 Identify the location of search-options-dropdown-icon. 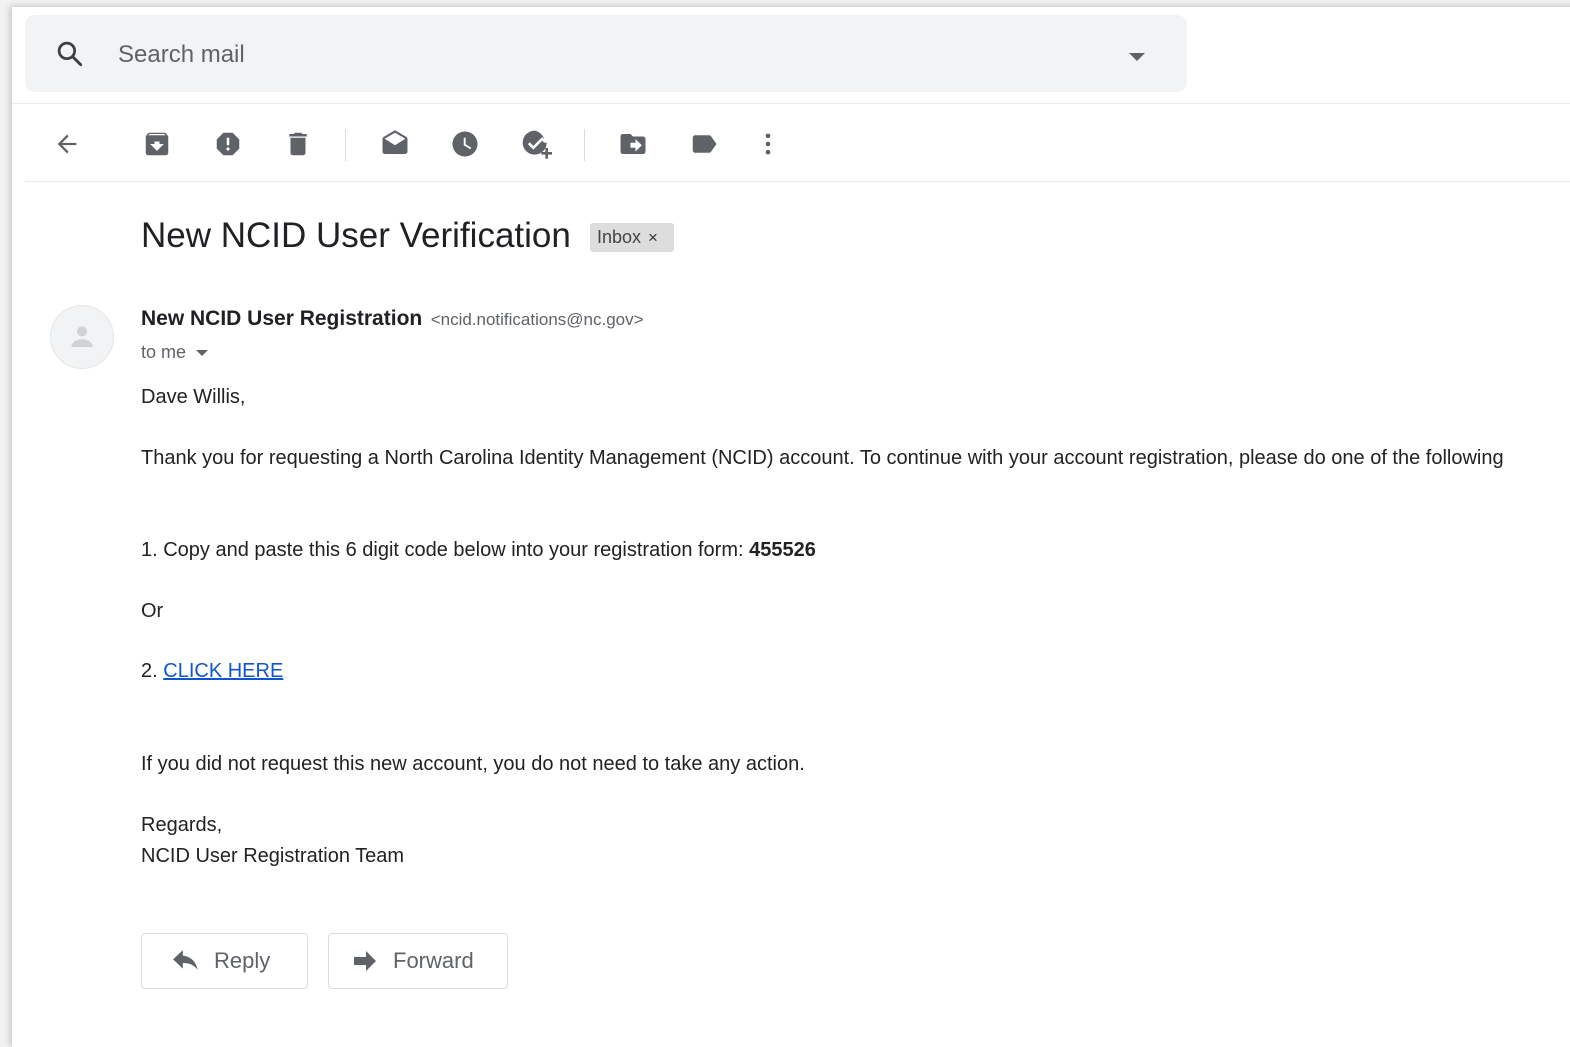
(1137, 57).